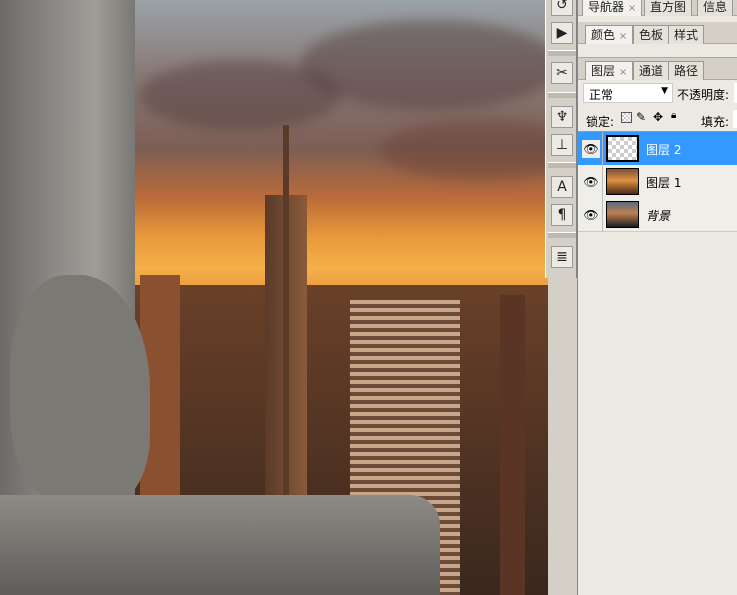  What do you see at coordinates (715, 122) in the screenshot?
I see `fill-label: 填充:` at bounding box center [715, 122].